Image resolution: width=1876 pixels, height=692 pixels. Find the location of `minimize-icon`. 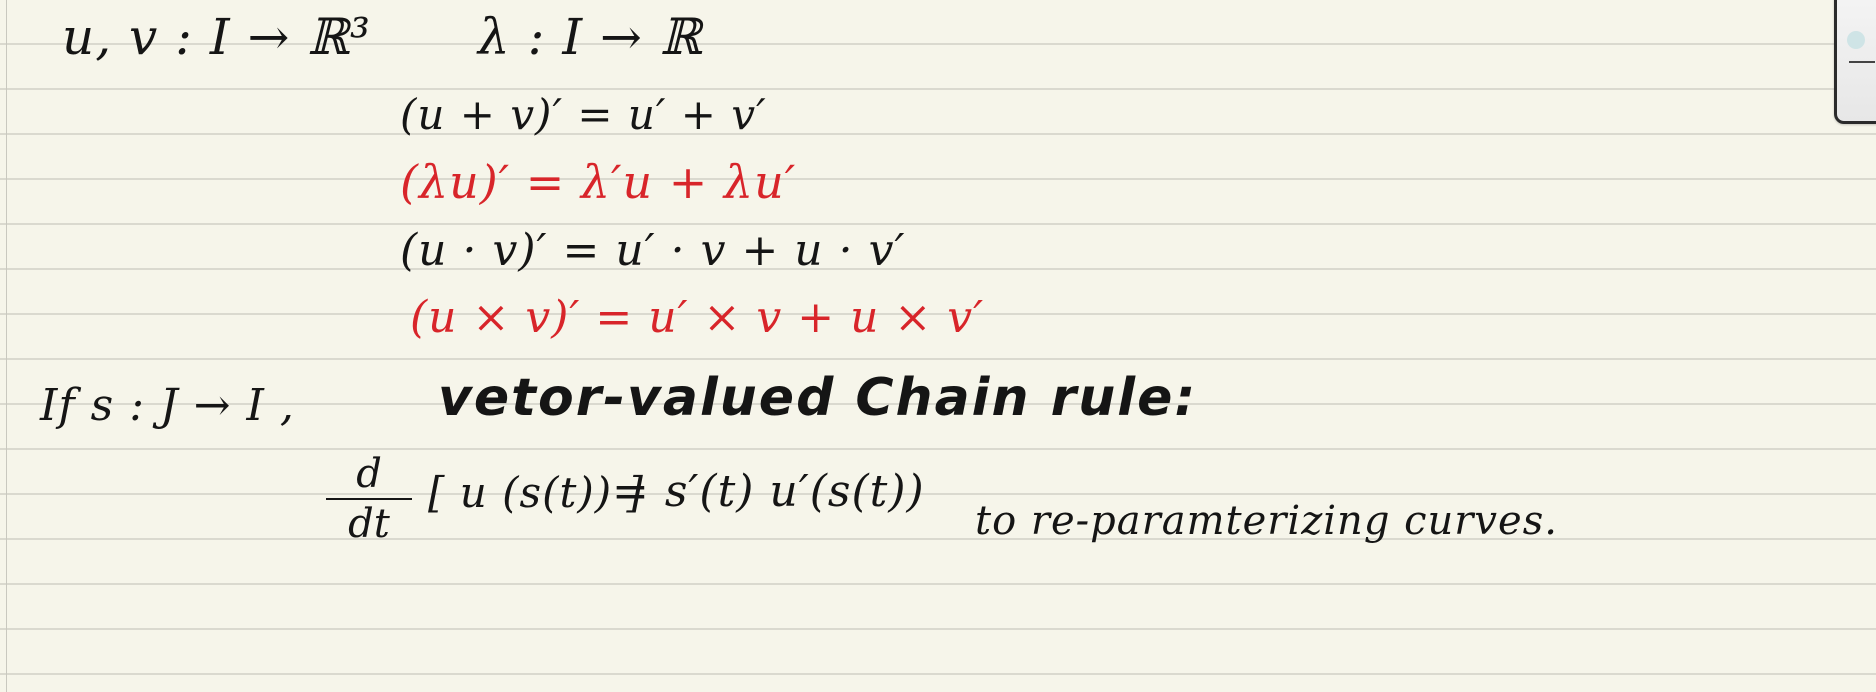

minimize-icon is located at coordinates (1862, 62).